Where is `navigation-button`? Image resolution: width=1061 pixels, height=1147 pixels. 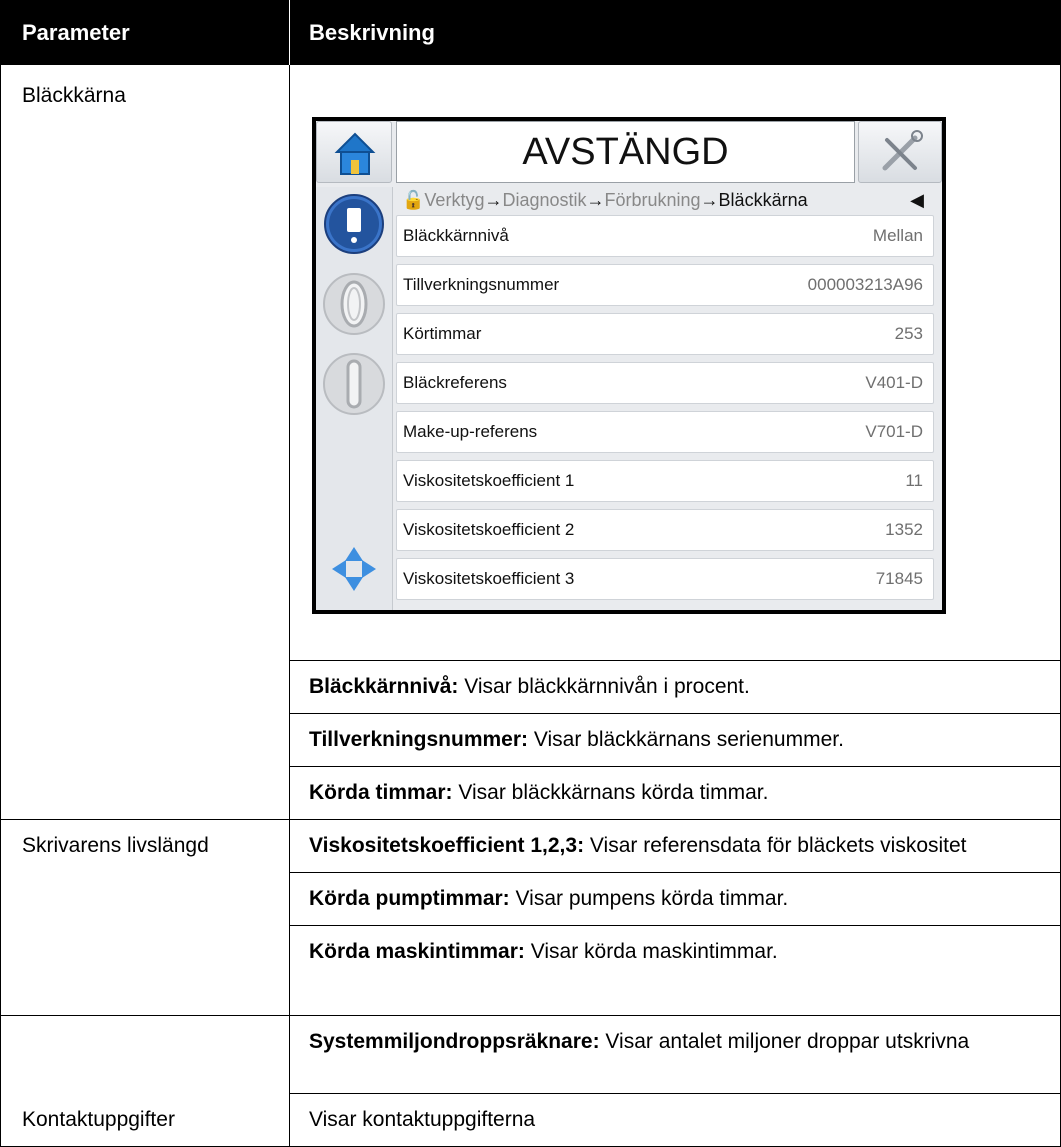 navigation-button is located at coordinates (354, 569).